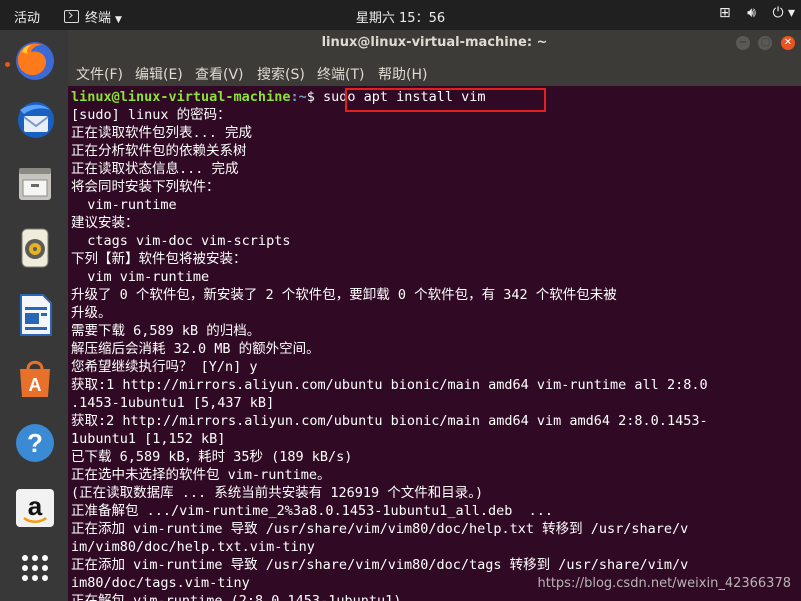 The height and width of the screenshot is (601, 801). I want to click on output-line: 已下载 6,589 kB，耗时 35秒 (189 kB/s), so click(212, 457).